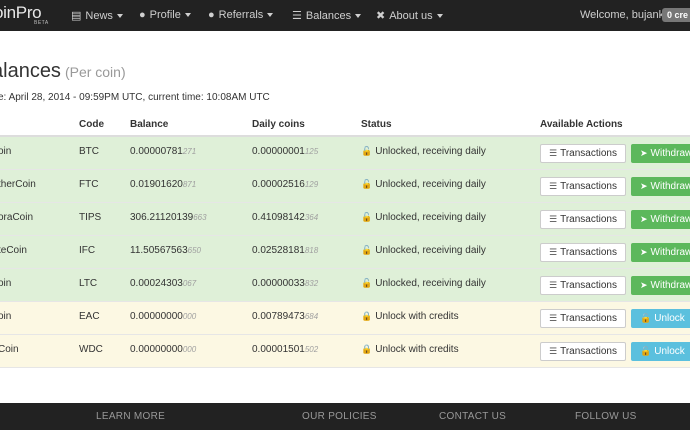 This screenshot has width=690, height=430. I want to click on page-title: alances(Per coin), so click(63, 71).